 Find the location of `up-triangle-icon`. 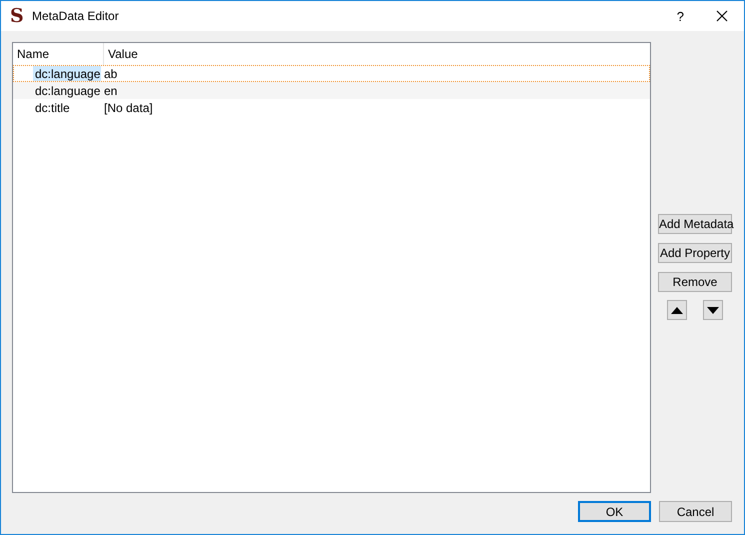

up-triangle-icon is located at coordinates (677, 310).